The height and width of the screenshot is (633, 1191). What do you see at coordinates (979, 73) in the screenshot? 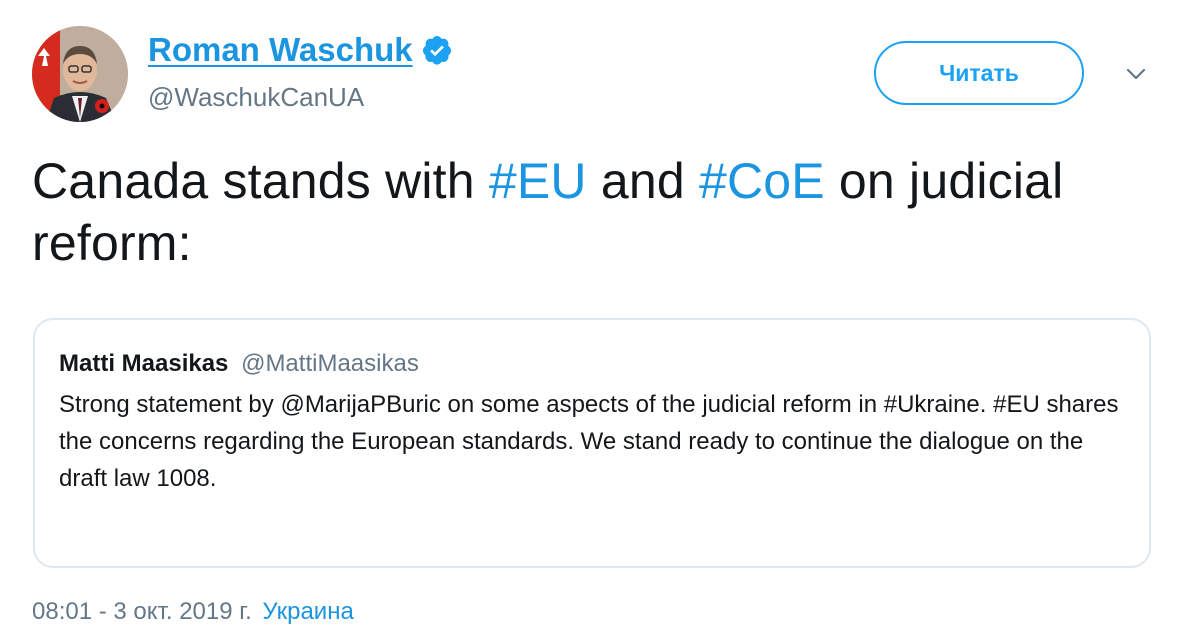
I see `follow-button: Читать` at bounding box center [979, 73].